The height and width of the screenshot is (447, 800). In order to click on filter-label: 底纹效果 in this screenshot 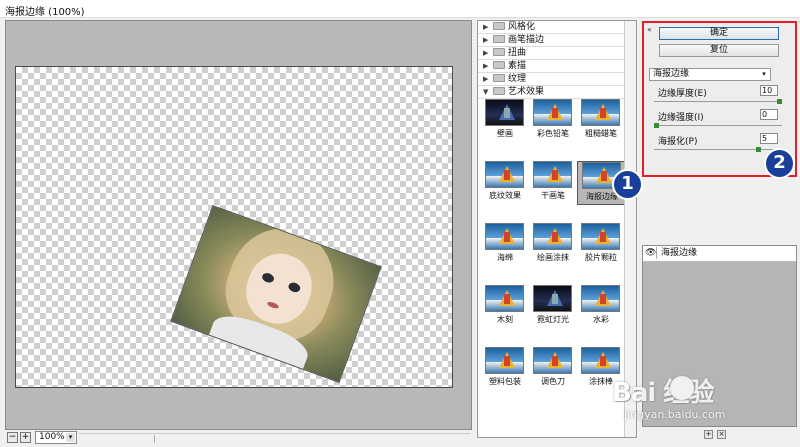, I will do `click(505, 195)`.